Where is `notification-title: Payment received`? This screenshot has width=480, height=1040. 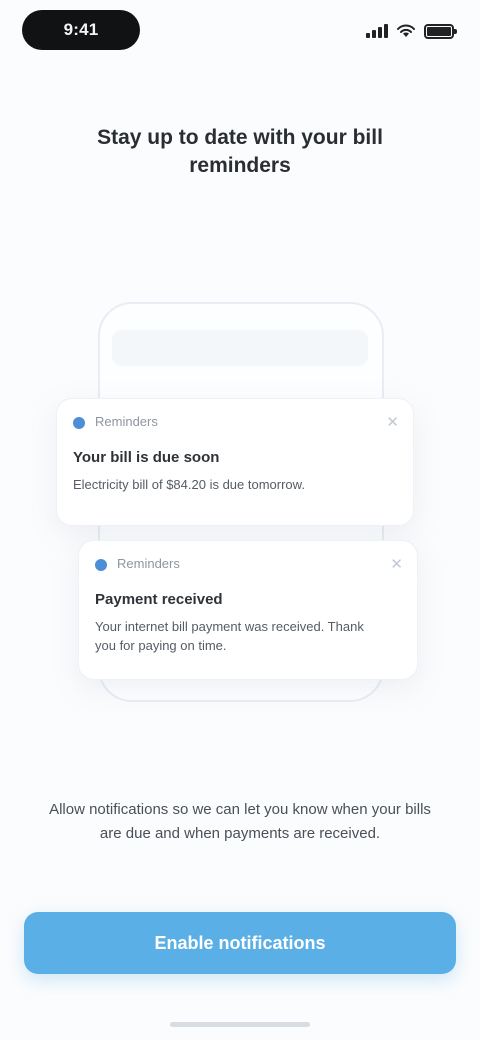
notification-title: Payment received is located at coordinates (159, 599).